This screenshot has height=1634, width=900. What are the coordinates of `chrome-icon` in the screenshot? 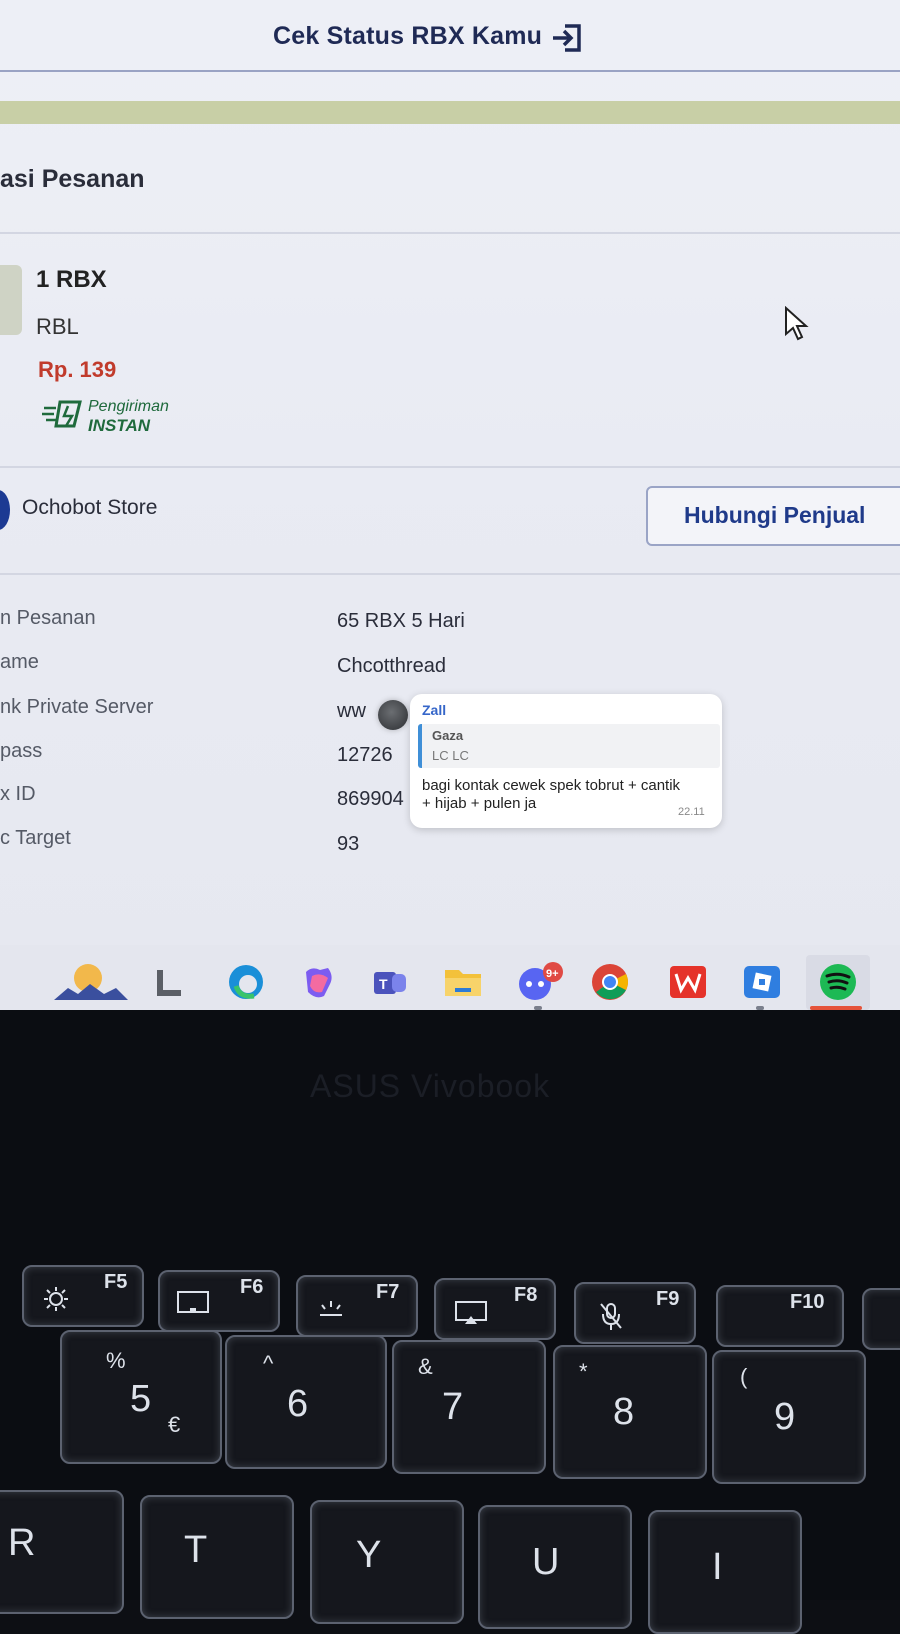 It's located at (610, 982).